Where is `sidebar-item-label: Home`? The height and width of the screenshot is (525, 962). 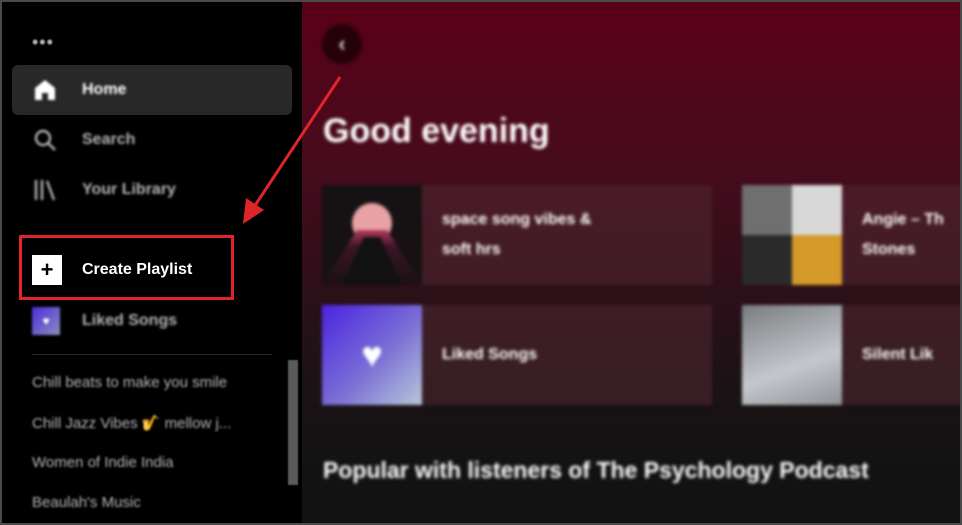
sidebar-item-label: Home is located at coordinates (104, 89).